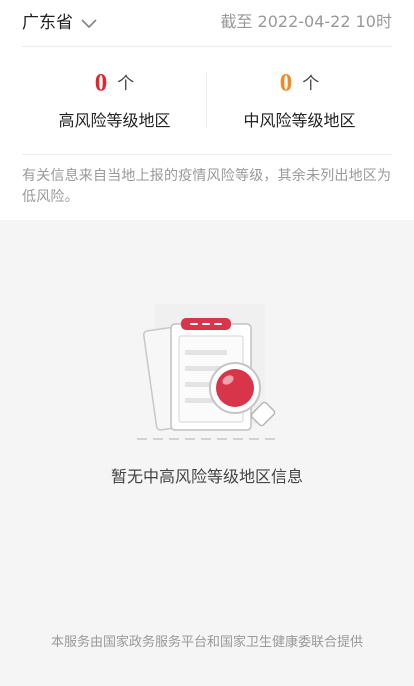 This screenshot has height=686, width=414. I want to click on header-row: 广东省 截至 2022-04-22 10时, so click(207, 23).